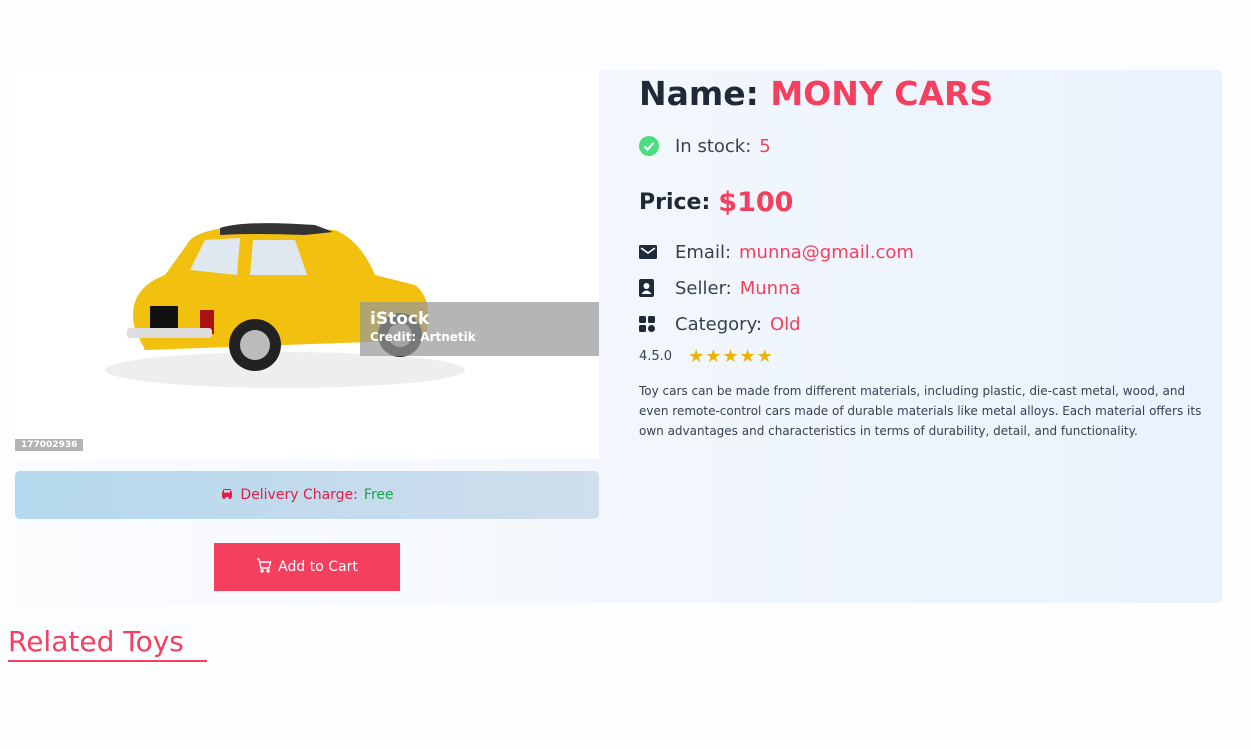 The image size is (1251, 749). What do you see at coordinates (378, 495) in the screenshot?
I see `delivery-value: Free` at bounding box center [378, 495].